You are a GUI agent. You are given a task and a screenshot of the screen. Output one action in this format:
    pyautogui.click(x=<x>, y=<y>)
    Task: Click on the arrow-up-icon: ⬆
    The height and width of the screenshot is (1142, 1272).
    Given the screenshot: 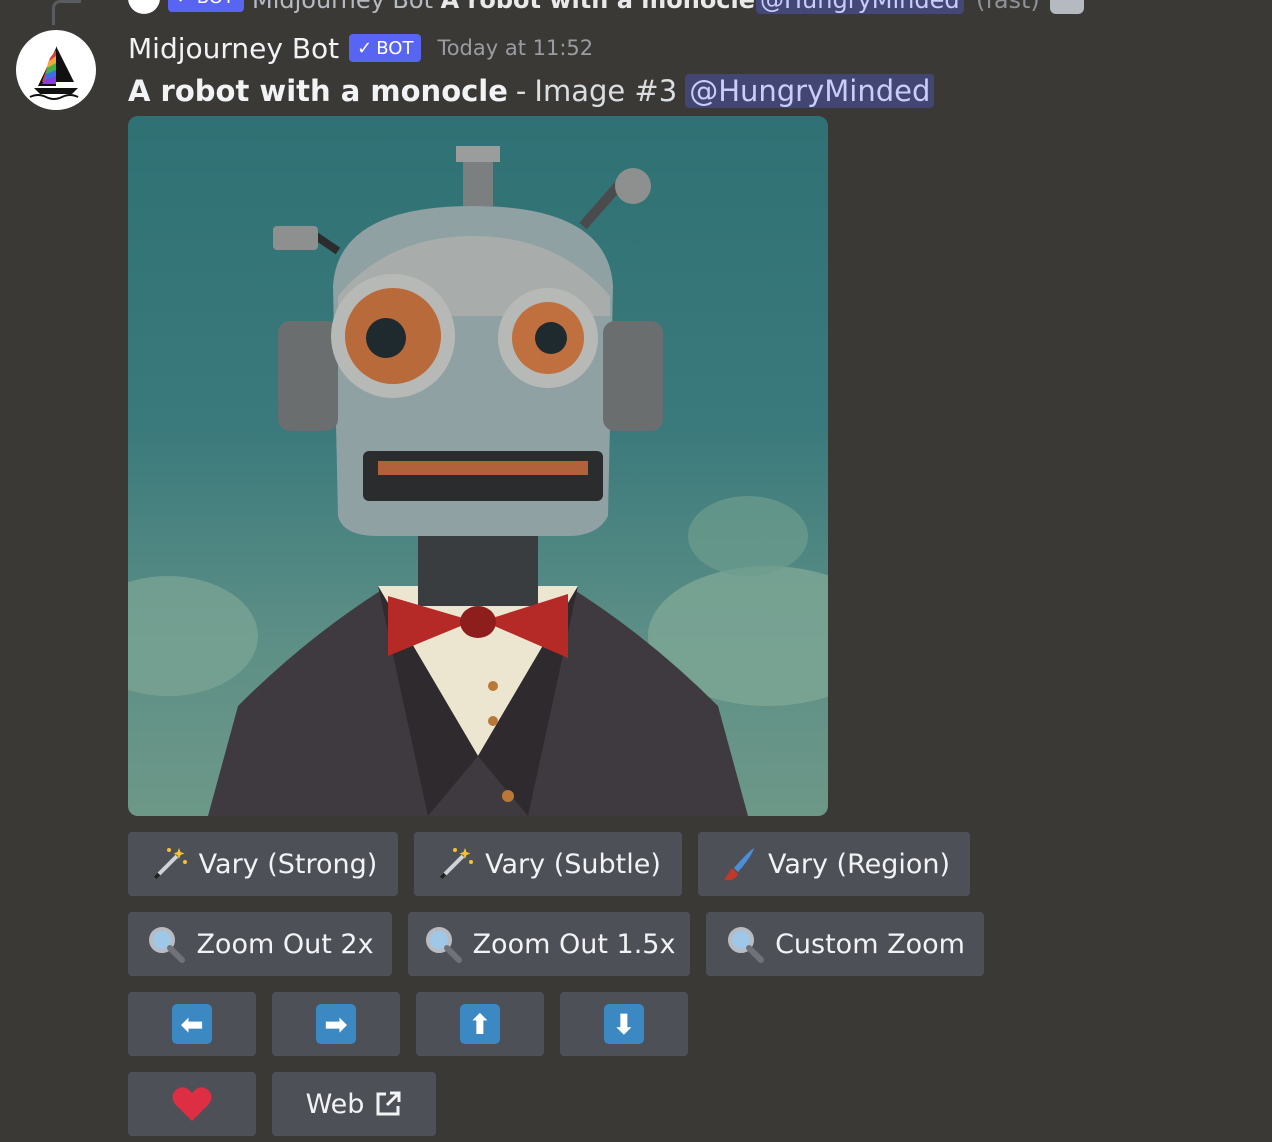 What is the action you would take?
    pyautogui.click(x=480, y=1024)
    